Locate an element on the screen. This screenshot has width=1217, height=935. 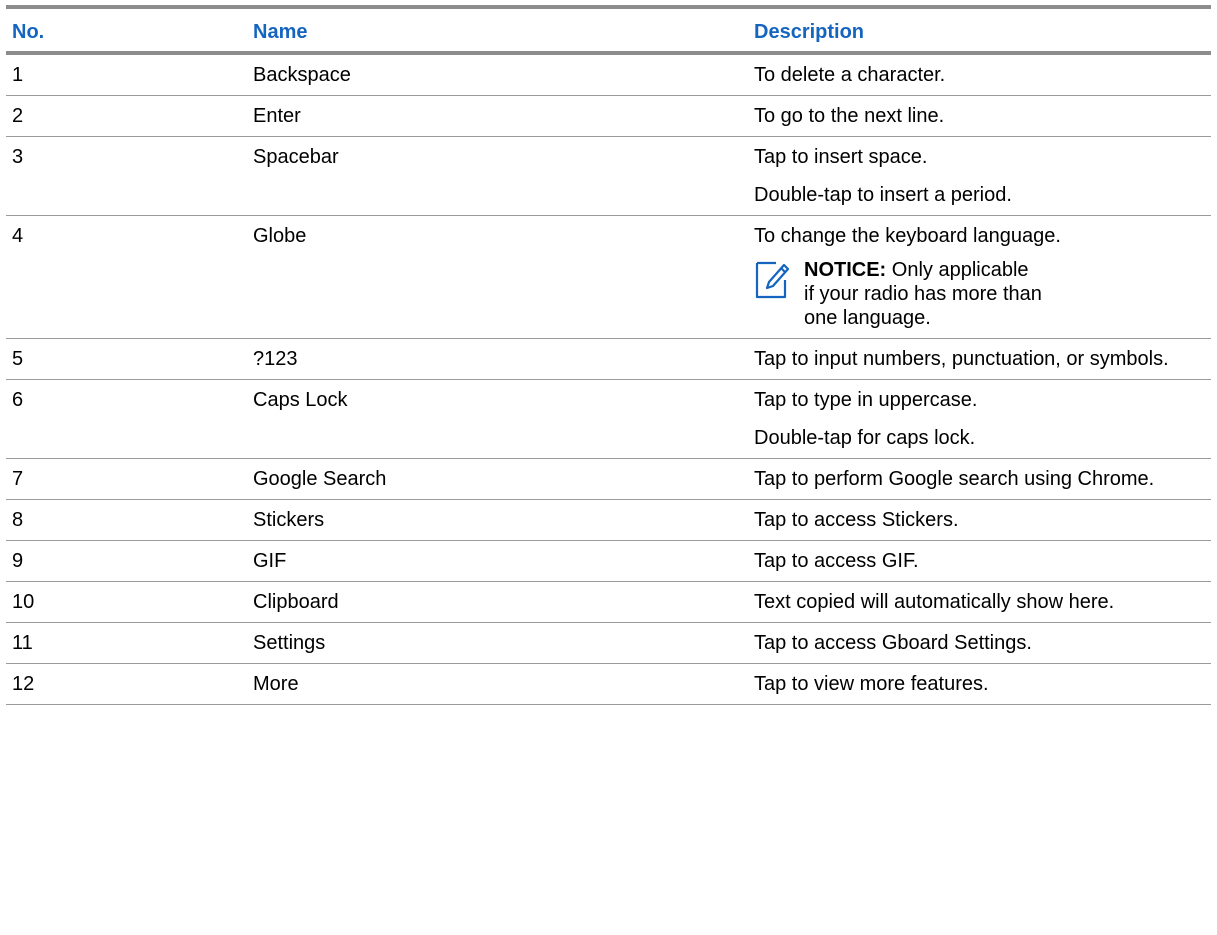
description-paragraph: Tap to access Gboard Settings. is located at coordinates (893, 643).